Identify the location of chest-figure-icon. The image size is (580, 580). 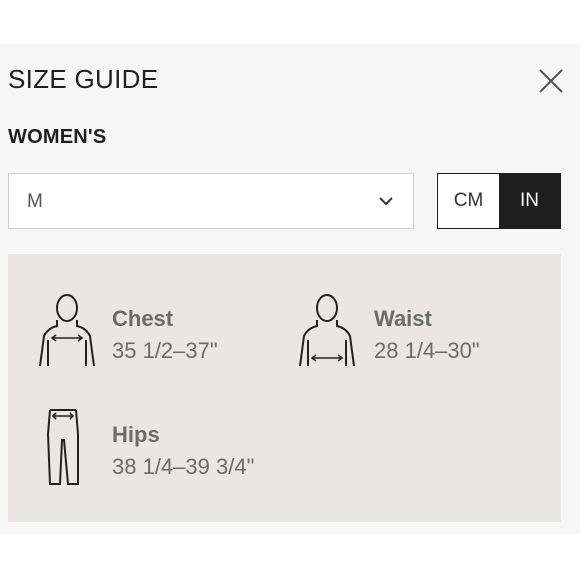
(67, 330).